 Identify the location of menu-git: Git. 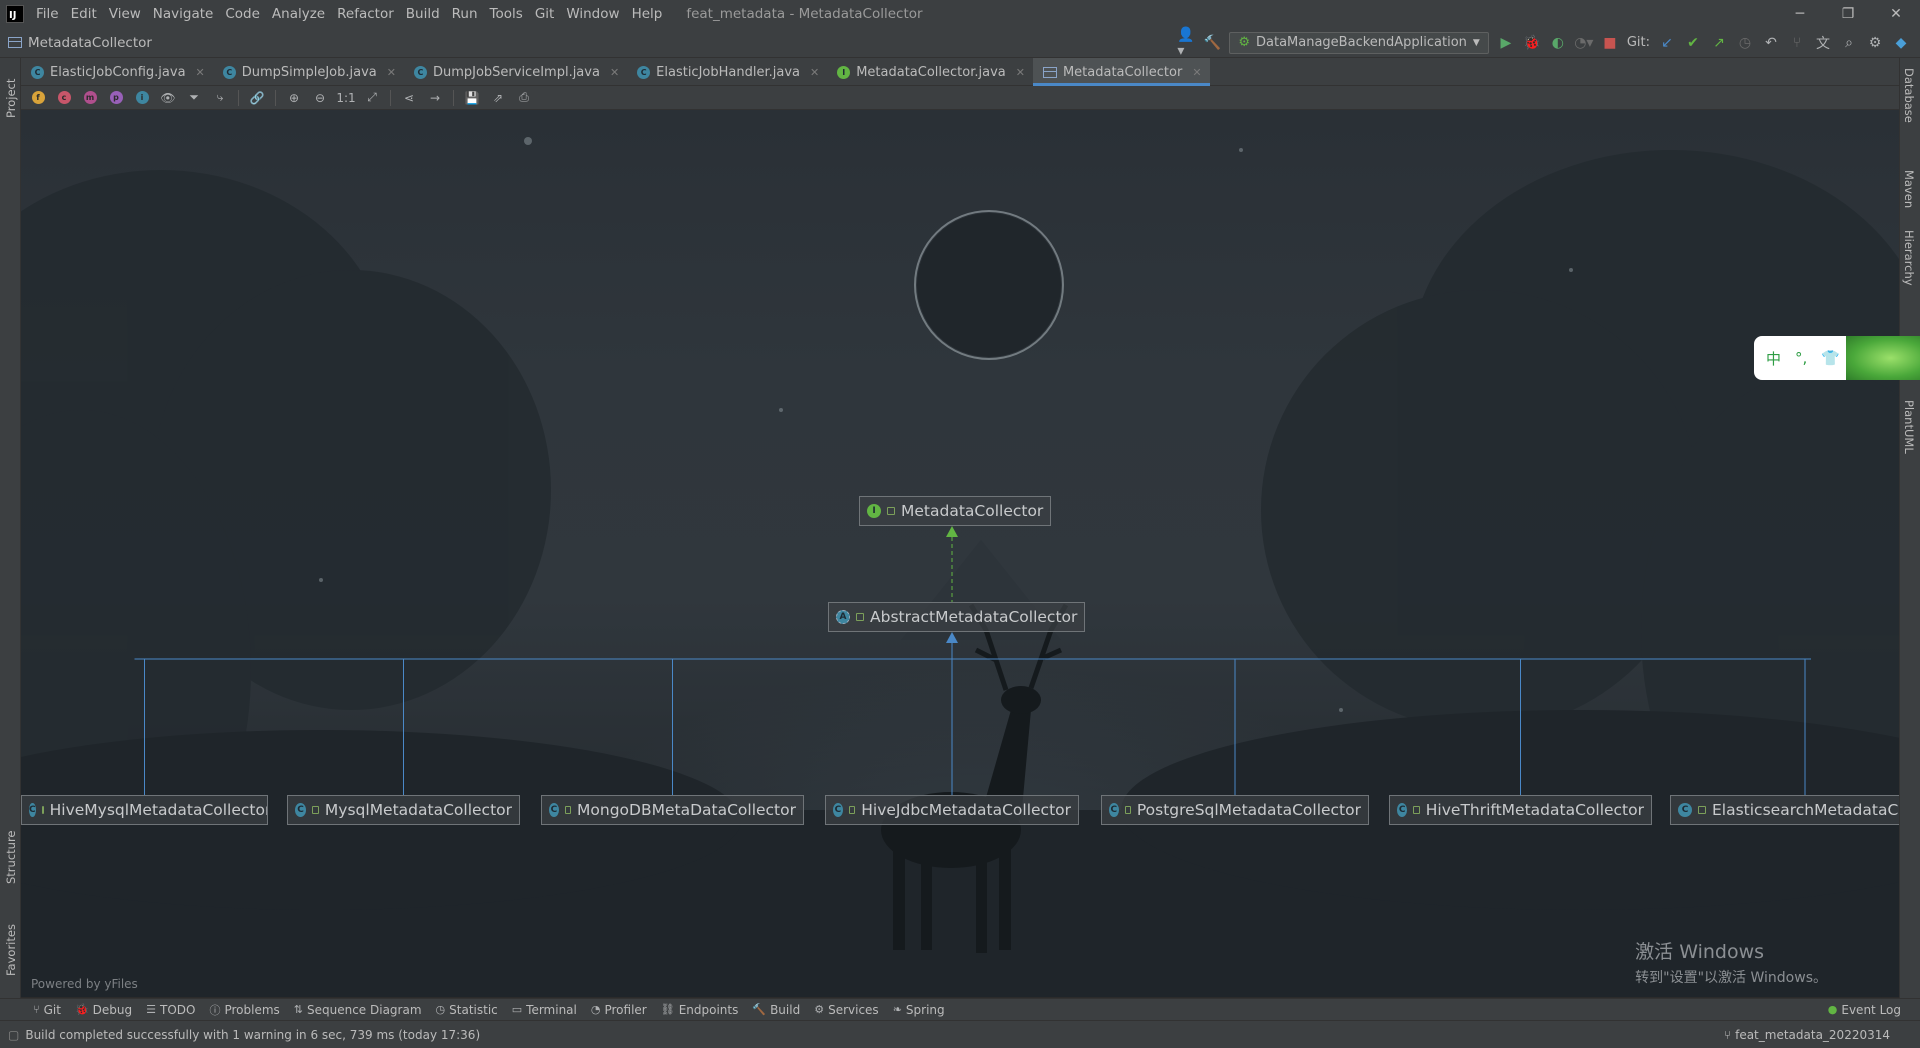
(545, 14).